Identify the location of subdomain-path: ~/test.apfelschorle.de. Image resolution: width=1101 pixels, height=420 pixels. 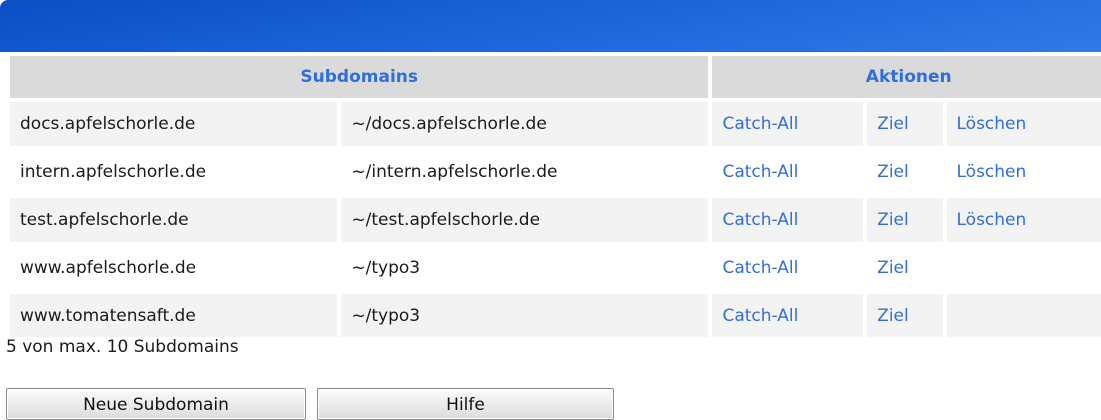
(524, 220).